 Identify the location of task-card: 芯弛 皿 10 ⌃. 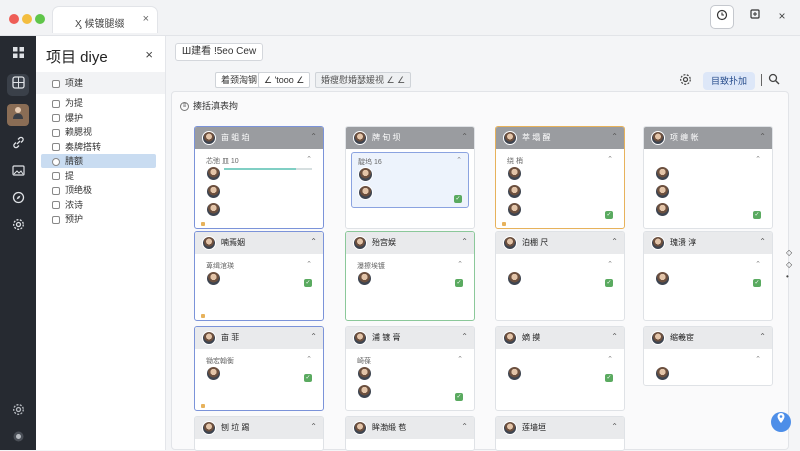
(259, 188).